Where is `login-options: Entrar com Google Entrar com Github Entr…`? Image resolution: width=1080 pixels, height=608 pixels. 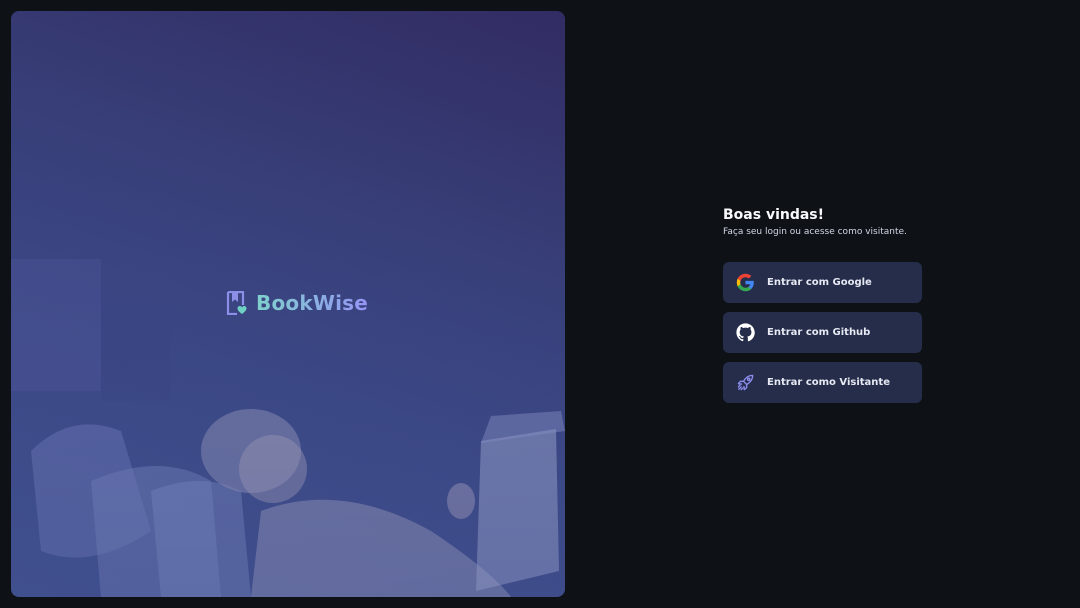 login-options: Entrar com Google Entrar com Github Entr… is located at coordinates (822, 332).